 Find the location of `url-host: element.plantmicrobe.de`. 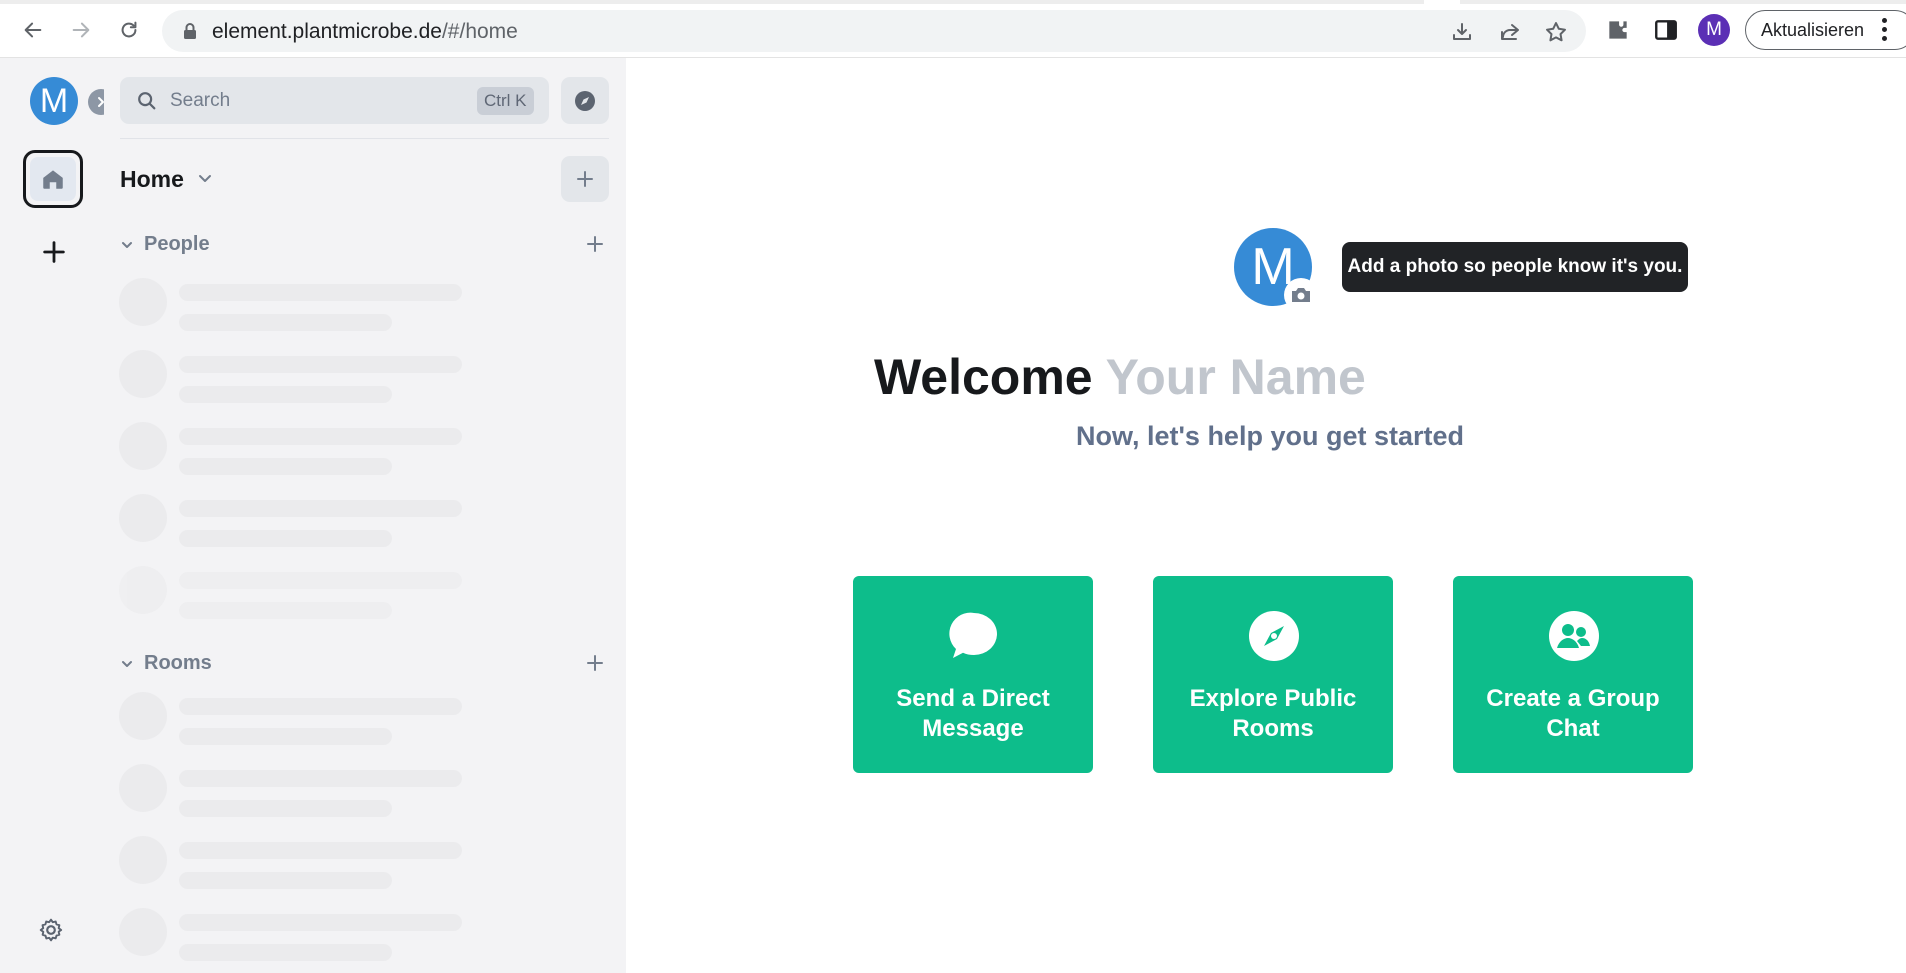

url-host: element.plantmicrobe.de is located at coordinates (327, 31).